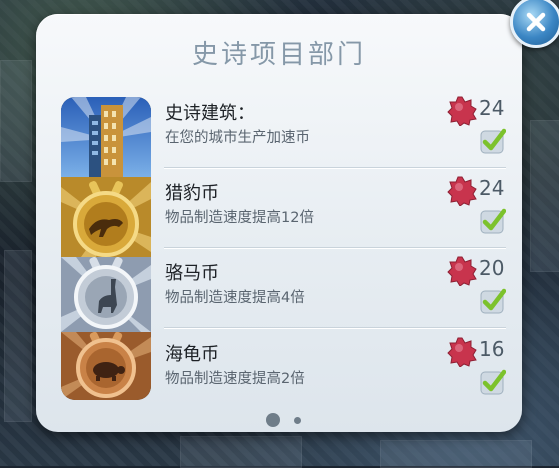 Image resolution: width=559 pixels, height=468 pixels. What do you see at coordinates (192, 273) in the screenshot?
I see `item-title: 骆马币` at bounding box center [192, 273].